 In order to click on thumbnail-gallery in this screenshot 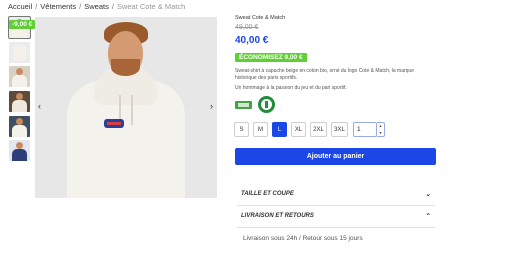, I will do `click(19, 90)`.